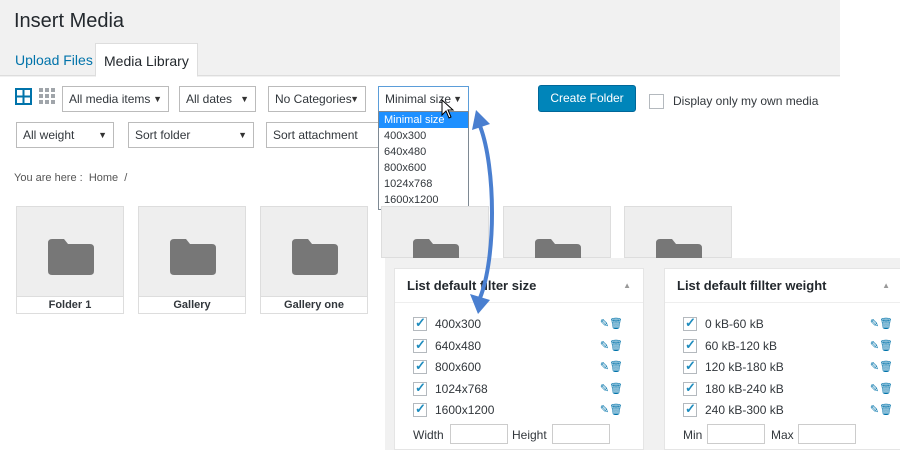  I want to click on date-select: All dates ▼, so click(217, 99).